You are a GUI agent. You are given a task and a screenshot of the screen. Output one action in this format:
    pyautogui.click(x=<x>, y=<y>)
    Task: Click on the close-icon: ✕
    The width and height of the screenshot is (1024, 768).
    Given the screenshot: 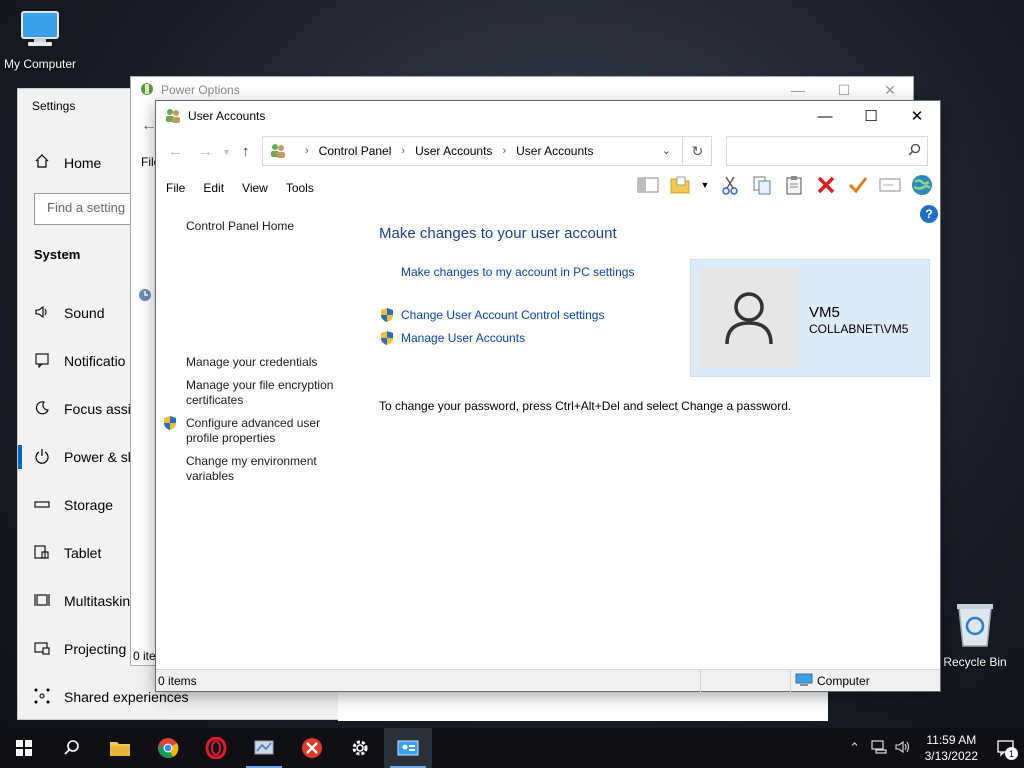 What is the action you would take?
    pyautogui.click(x=917, y=116)
    